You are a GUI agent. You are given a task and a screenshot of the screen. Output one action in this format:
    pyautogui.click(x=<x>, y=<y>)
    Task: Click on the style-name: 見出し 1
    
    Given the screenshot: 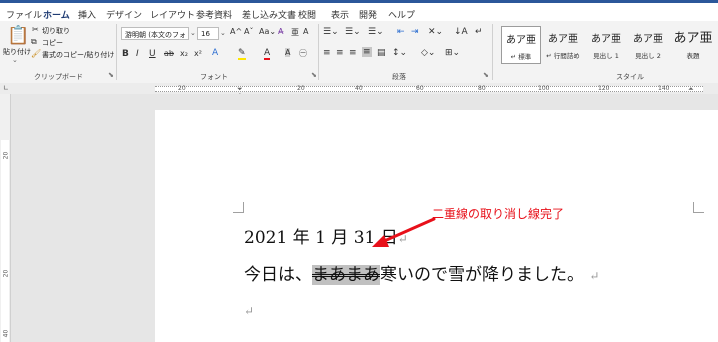 What is the action you would take?
    pyautogui.click(x=606, y=56)
    